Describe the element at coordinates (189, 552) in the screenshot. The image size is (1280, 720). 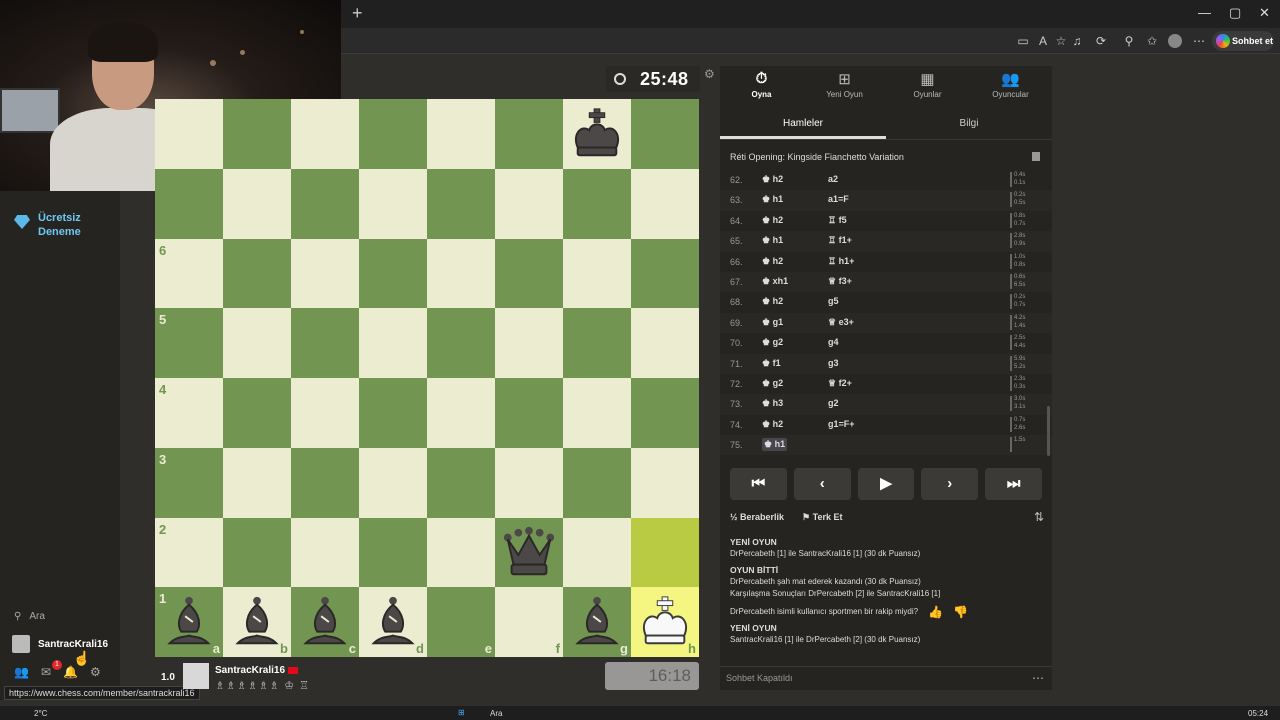
I see `board-square: 2` at that location.